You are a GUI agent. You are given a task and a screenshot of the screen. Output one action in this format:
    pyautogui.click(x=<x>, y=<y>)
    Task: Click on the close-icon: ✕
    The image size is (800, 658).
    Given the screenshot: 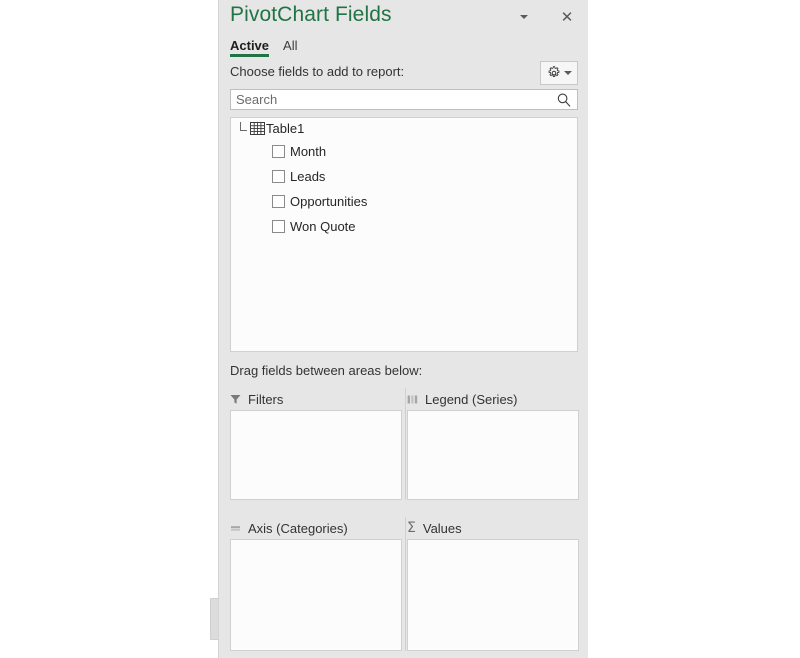 What is the action you would take?
    pyautogui.click(x=567, y=16)
    